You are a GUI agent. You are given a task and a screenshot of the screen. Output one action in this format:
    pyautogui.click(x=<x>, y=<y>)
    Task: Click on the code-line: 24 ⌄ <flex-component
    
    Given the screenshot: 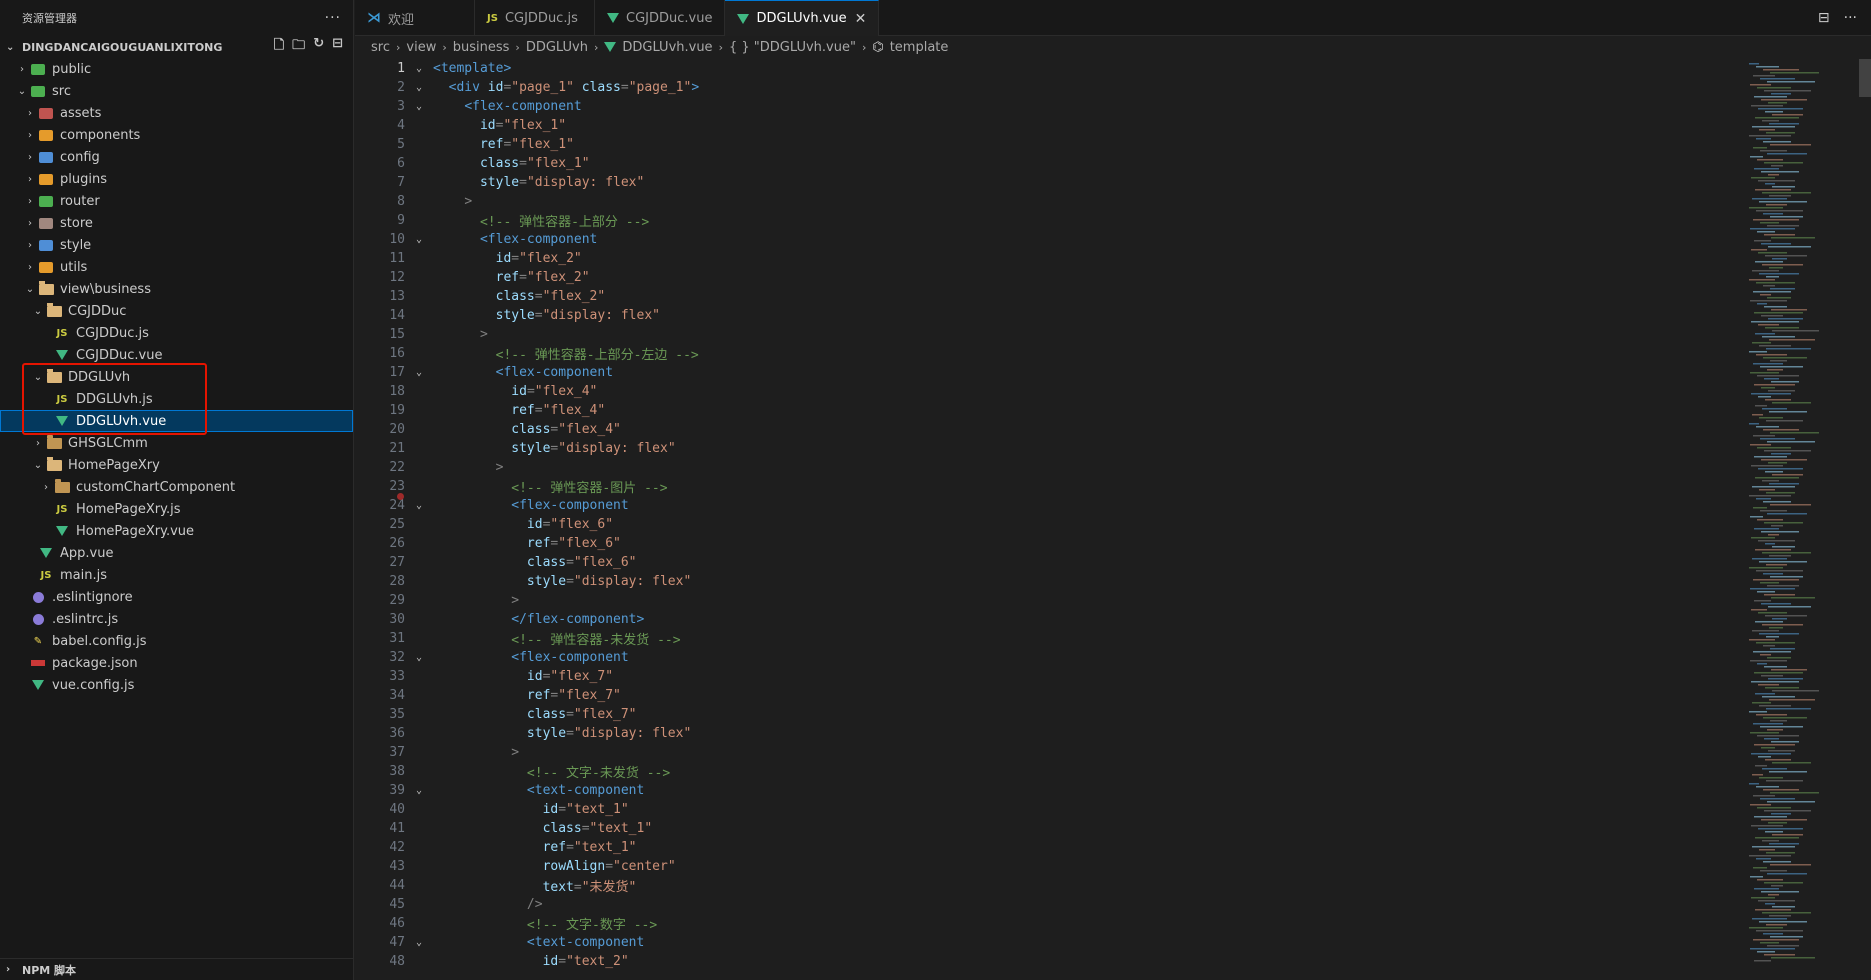 What is the action you would take?
    pyautogui.click(x=1045, y=505)
    